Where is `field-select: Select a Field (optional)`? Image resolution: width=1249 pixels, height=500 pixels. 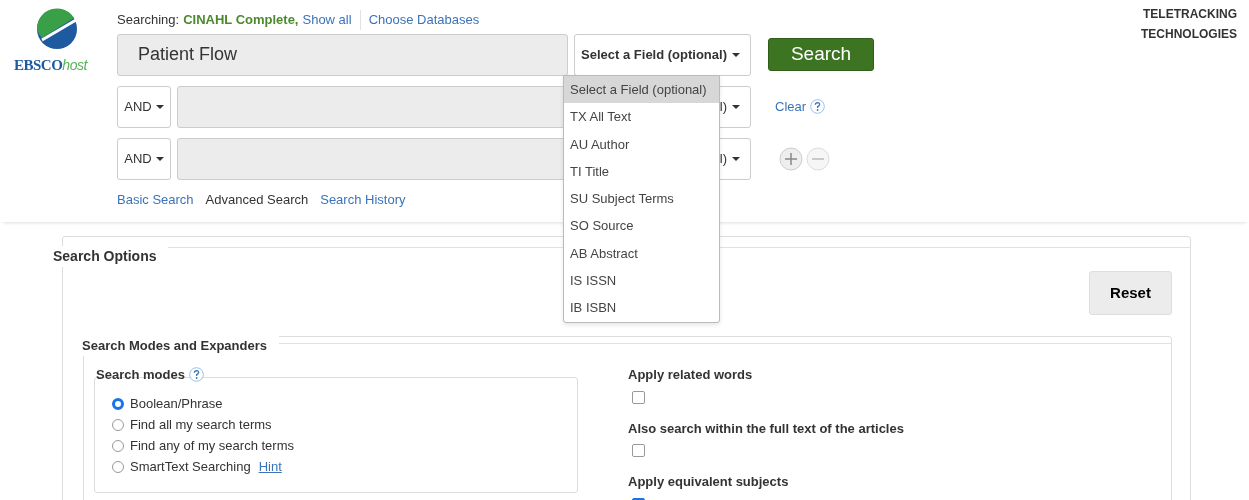 field-select: Select a Field (optional) is located at coordinates (662, 54).